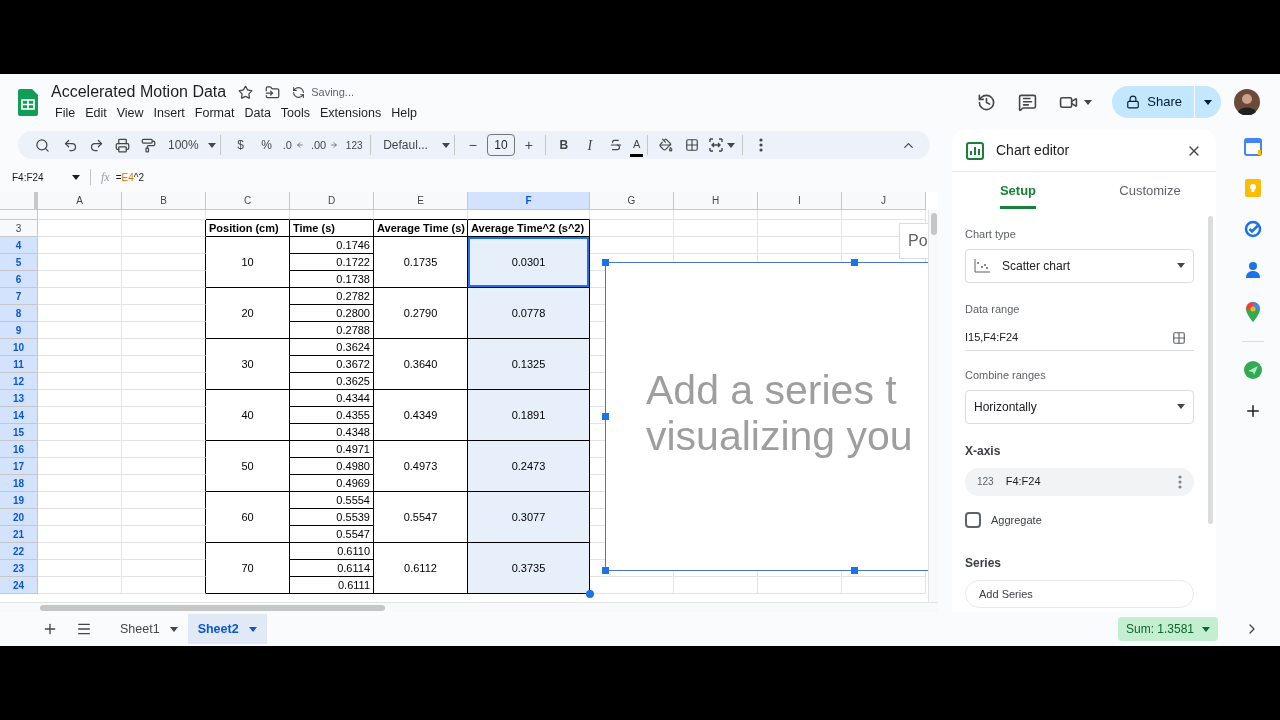 The width and height of the screenshot is (1280, 720). What do you see at coordinates (105, 177) in the screenshot?
I see `function-icon: fx` at bounding box center [105, 177].